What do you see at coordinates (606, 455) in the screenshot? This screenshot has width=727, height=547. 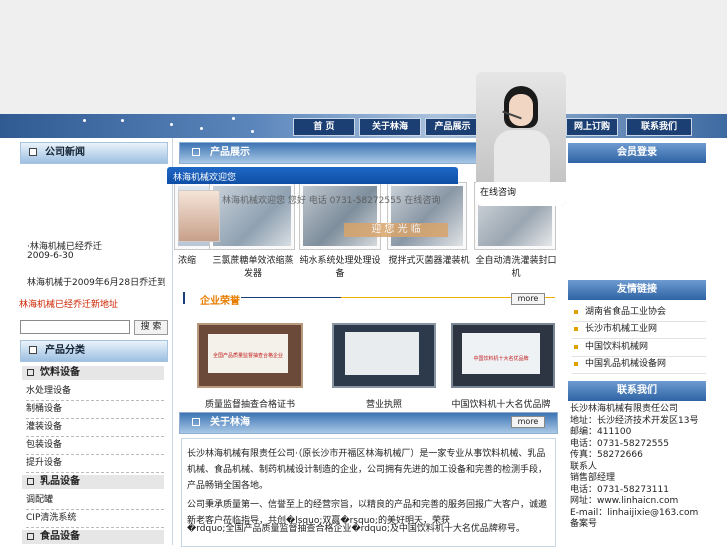 I see `contact-fax: 传真：58272666` at bounding box center [606, 455].